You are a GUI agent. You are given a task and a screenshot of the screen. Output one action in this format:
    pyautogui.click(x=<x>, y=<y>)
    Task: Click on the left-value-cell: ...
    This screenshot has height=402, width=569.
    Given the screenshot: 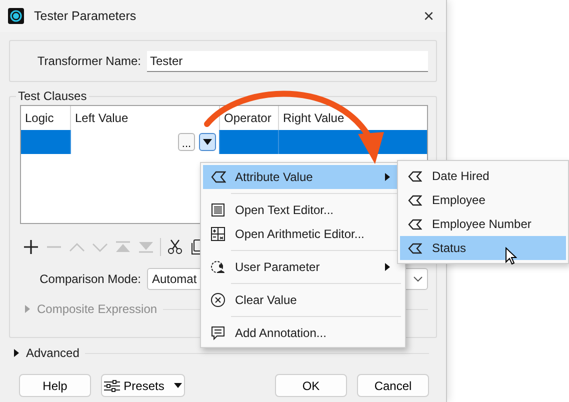 What is the action you would take?
    pyautogui.click(x=145, y=142)
    